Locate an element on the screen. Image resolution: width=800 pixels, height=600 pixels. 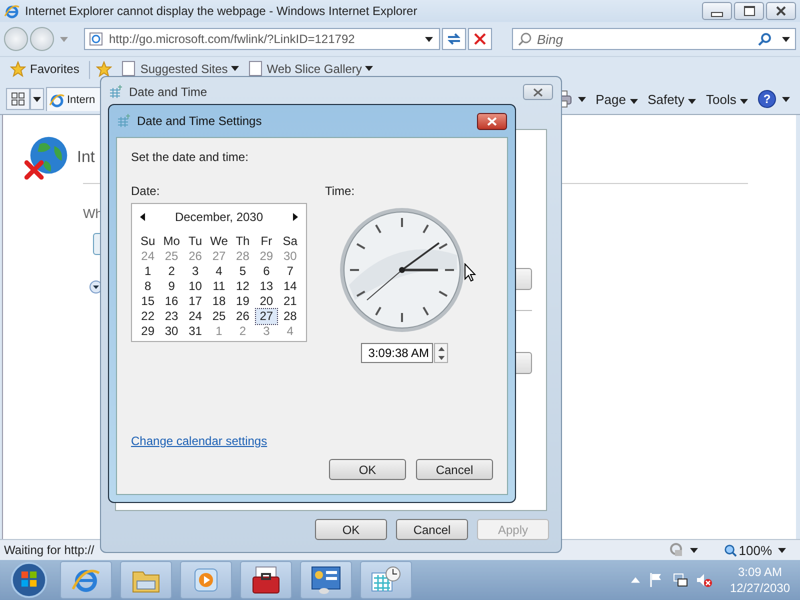
weekday-label: Su is located at coordinates (148, 241).